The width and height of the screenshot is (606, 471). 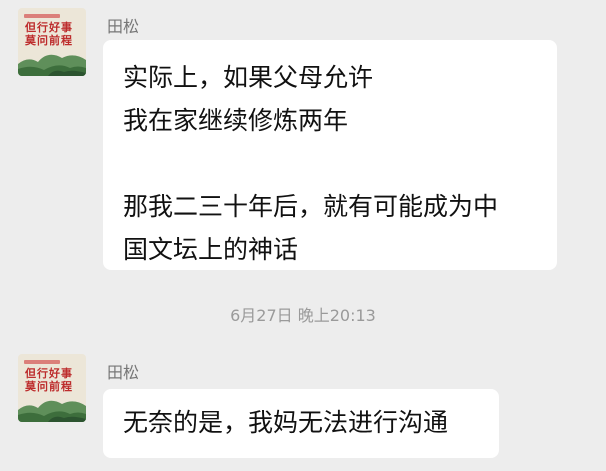 What do you see at coordinates (211, 249) in the screenshot?
I see `message-text-line: 国文坛上的神话` at bounding box center [211, 249].